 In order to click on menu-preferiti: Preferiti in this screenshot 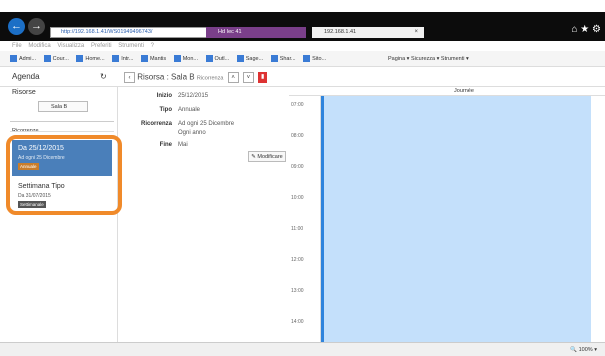, I will do `click(101, 46)`.